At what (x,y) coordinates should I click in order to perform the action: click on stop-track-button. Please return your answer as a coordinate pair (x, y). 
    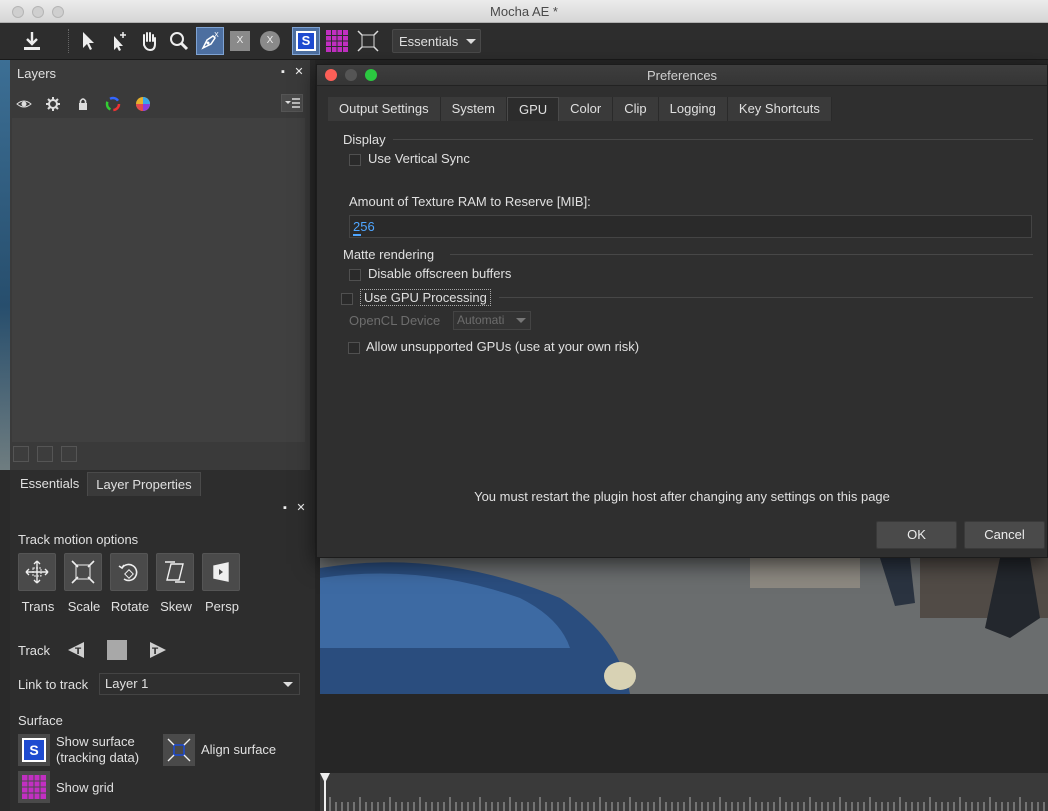
    Looking at the image, I should click on (117, 650).